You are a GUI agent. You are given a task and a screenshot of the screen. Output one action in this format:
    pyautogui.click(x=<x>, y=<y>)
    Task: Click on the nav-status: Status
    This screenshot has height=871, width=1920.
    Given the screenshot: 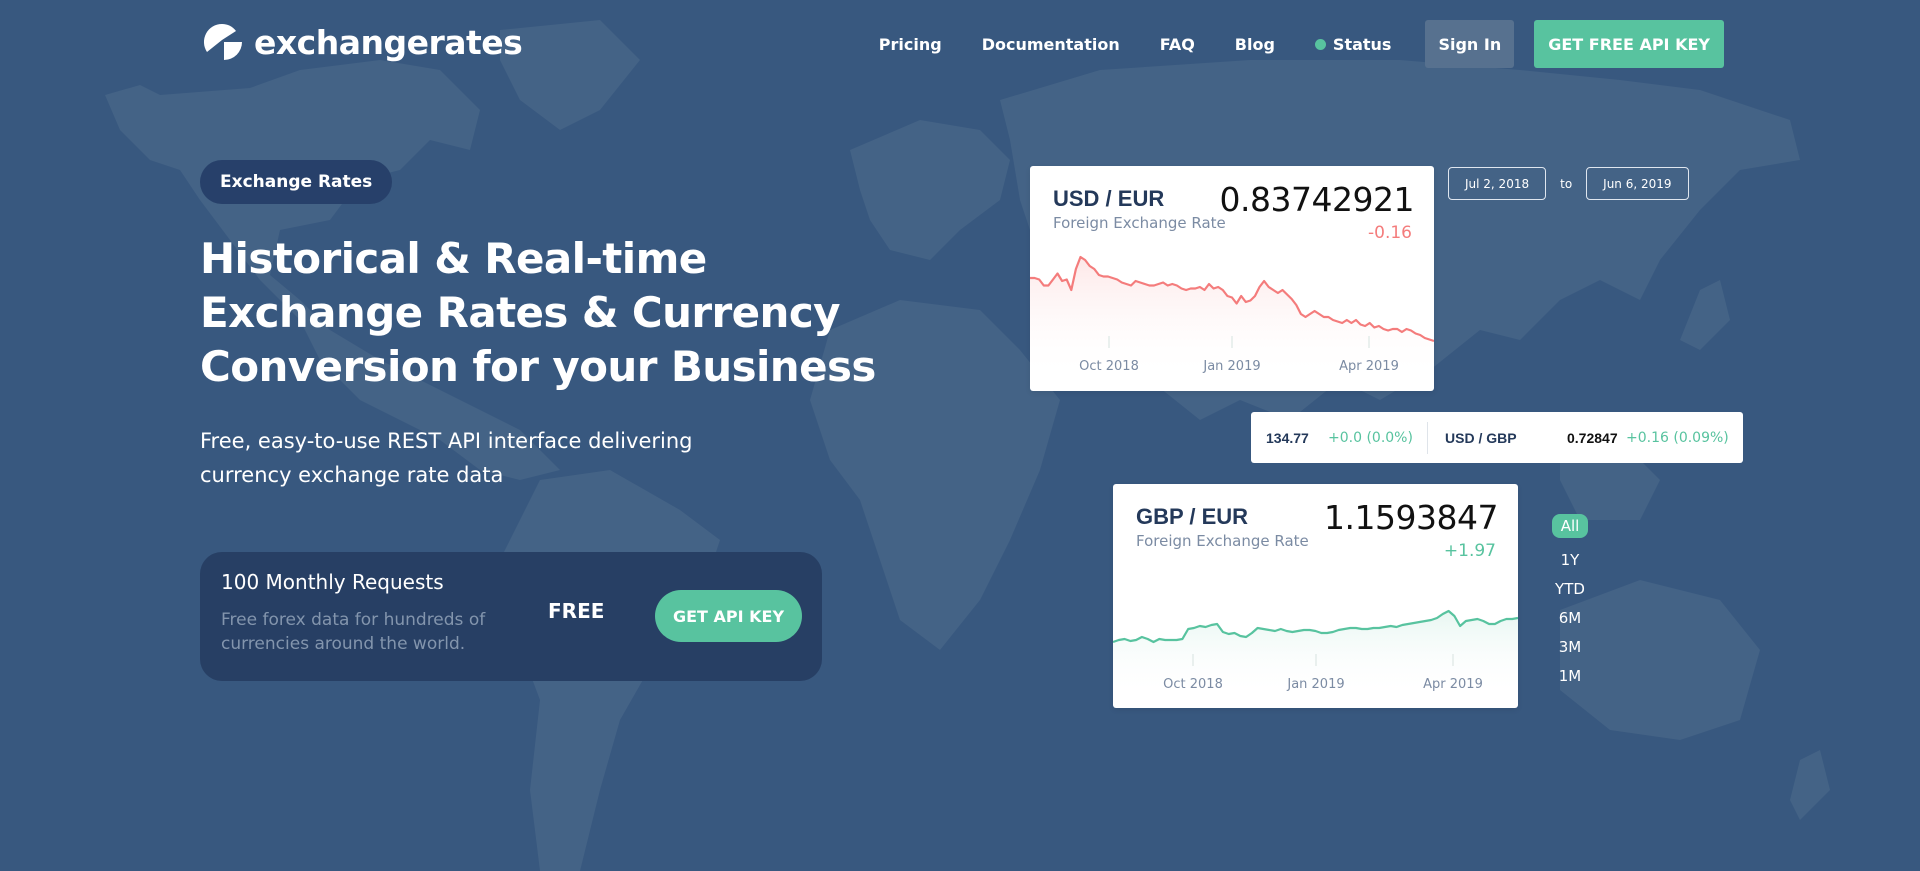 What is the action you would take?
    pyautogui.click(x=1353, y=44)
    